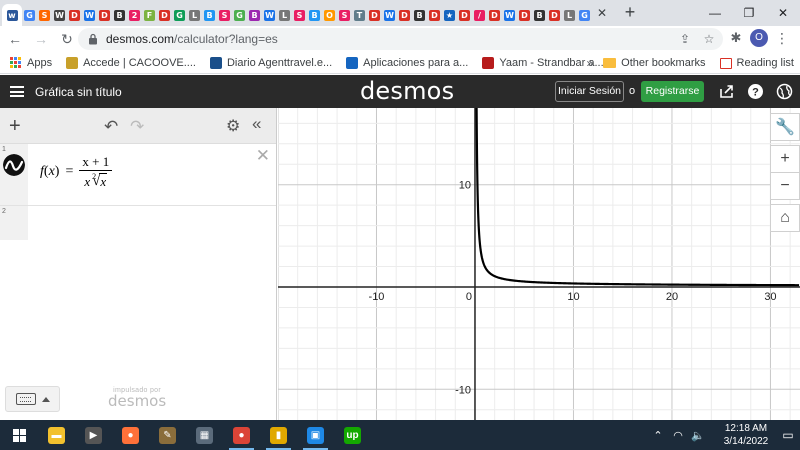 The image size is (800, 450). What do you see at coordinates (726, 91) in the screenshot?
I see `share-graph-icon` at bounding box center [726, 91].